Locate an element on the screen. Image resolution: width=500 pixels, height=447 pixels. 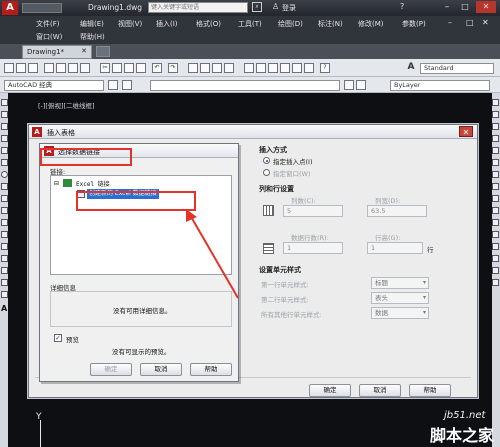
watermark: jb51.net 脚本之家 is located at coordinates (455, 428).